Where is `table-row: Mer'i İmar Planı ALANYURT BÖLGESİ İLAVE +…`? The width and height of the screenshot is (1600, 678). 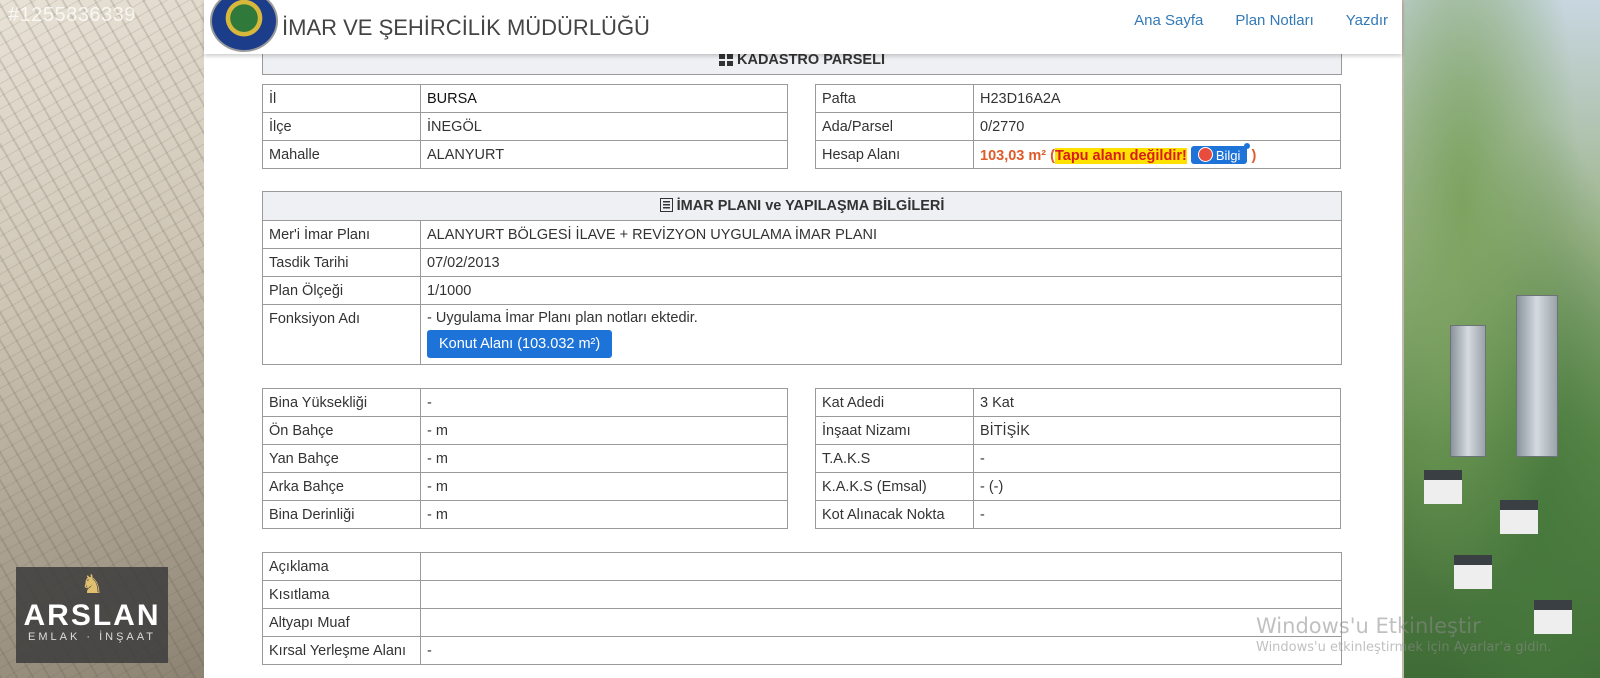
table-row: Mer'i İmar Planı ALANYURT BÖLGESİ İLAVE +… is located at coordinates (802, 234).